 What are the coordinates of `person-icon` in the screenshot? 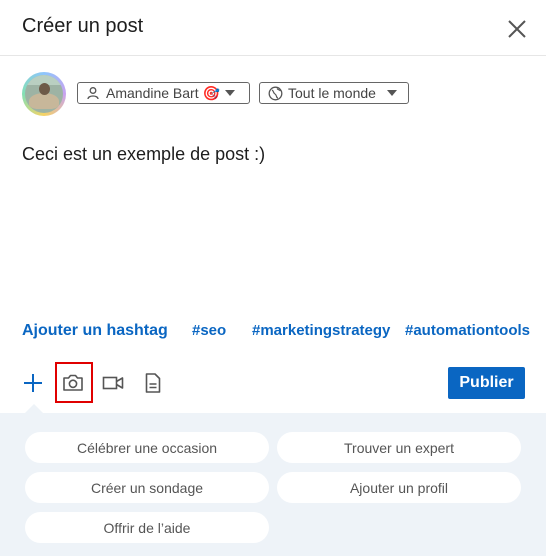 It's located at (93, 93).